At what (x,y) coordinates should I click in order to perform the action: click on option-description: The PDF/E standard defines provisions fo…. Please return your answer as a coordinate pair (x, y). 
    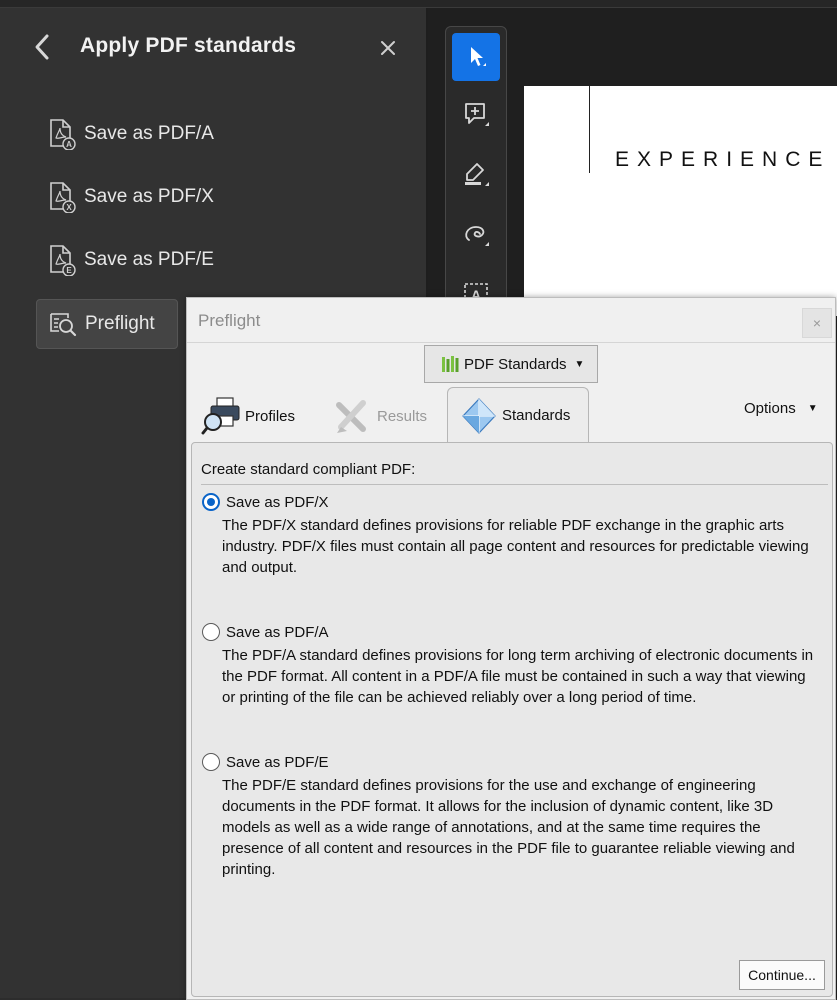
    Looking at the image, I should click on (508, 827).